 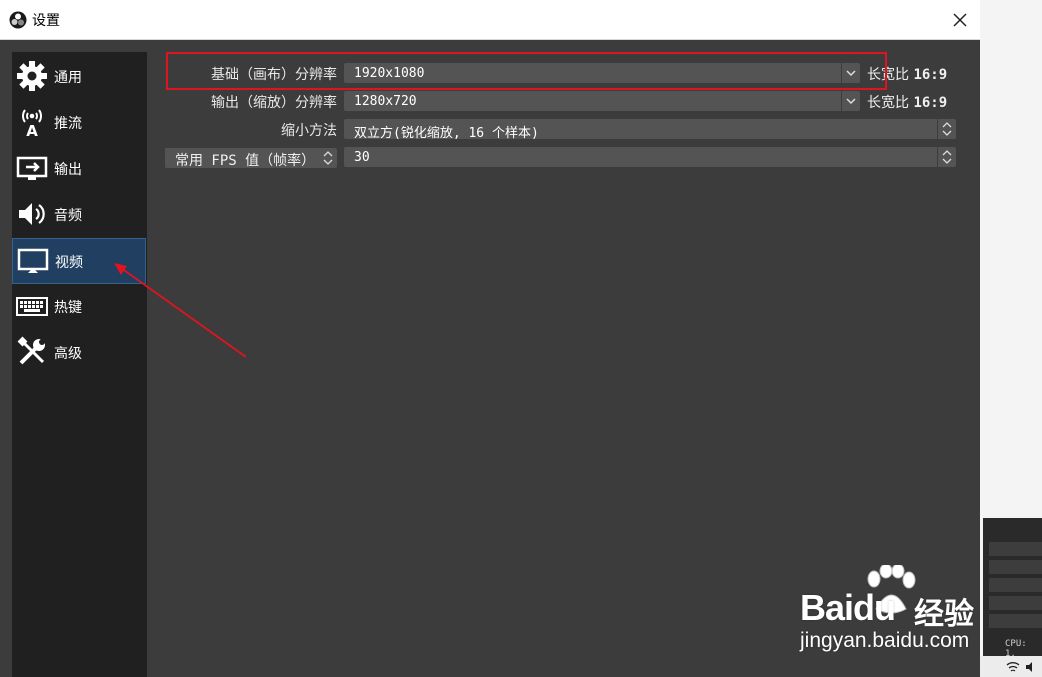 What do you see at coordinates (650, 157) in the screenshot?
I see `fps-value-select: 30` at bounding box center [650, 157].